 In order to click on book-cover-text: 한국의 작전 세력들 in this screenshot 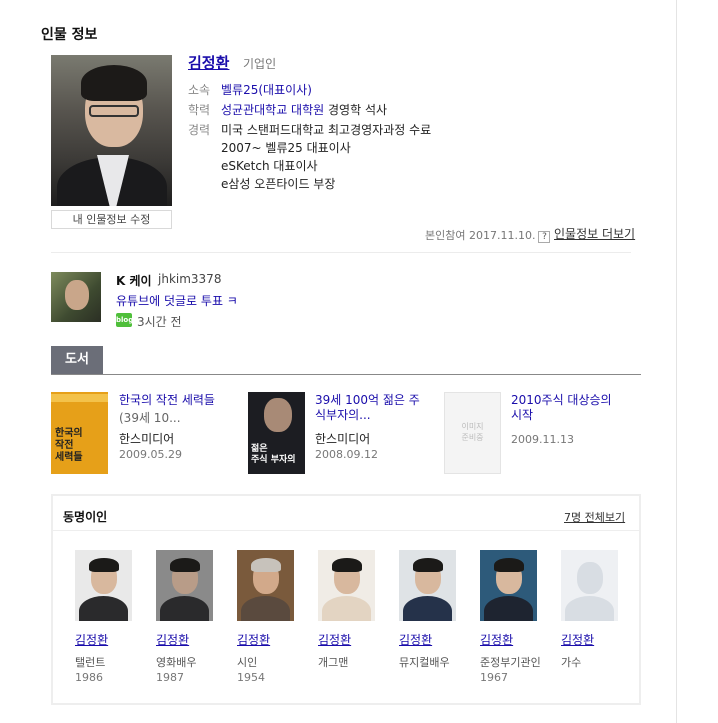, I will do `click(69, 445)`.